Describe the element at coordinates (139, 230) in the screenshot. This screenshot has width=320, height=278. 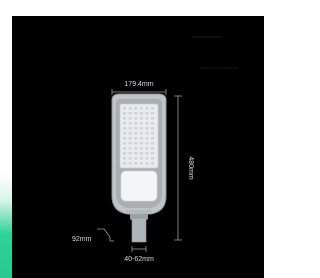
I see `pole-stub` at that location.